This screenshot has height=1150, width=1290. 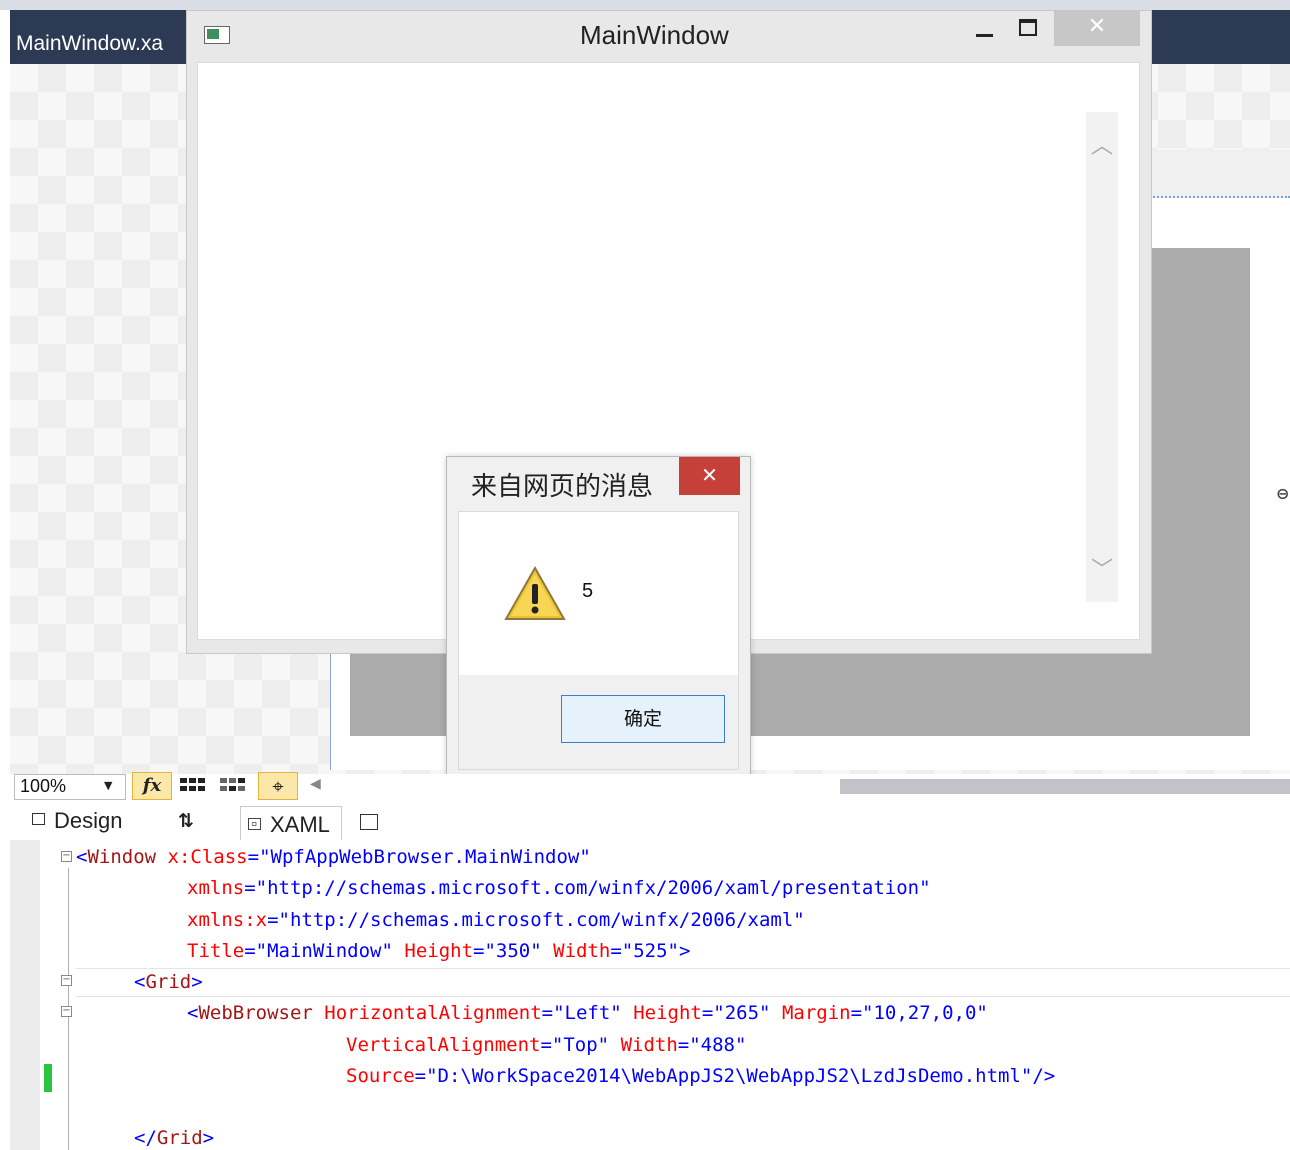 What do you see at coordinates (152, 786) in the screenshot?
I see `fx-button: fx` at bounding box center [152, 786].